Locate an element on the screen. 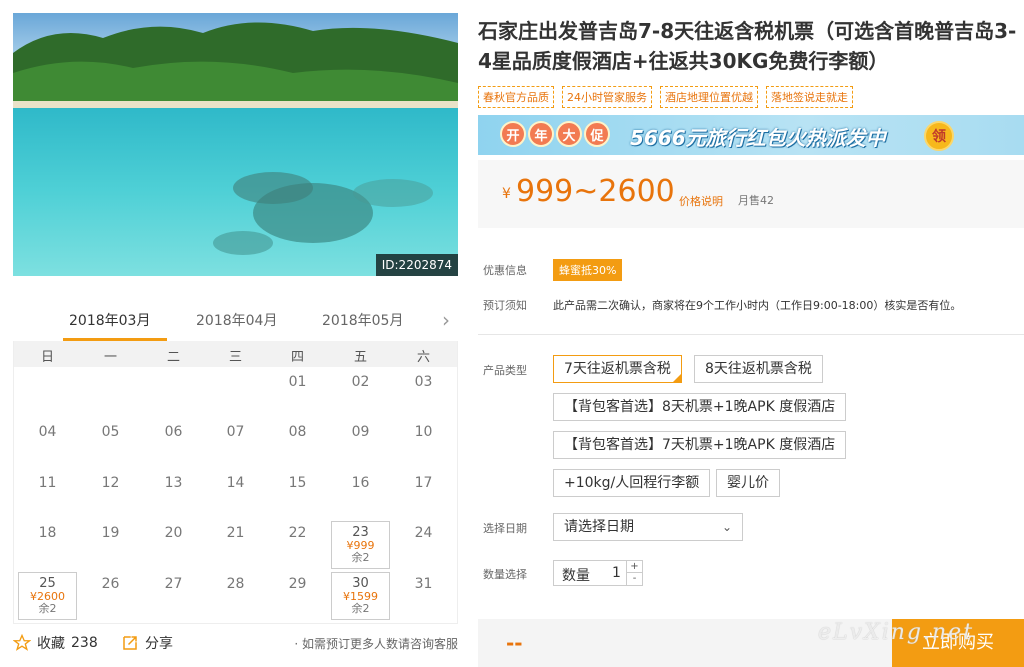 The image size is (1024, 667). day-number: 04 is located at coordinates (47, 432).